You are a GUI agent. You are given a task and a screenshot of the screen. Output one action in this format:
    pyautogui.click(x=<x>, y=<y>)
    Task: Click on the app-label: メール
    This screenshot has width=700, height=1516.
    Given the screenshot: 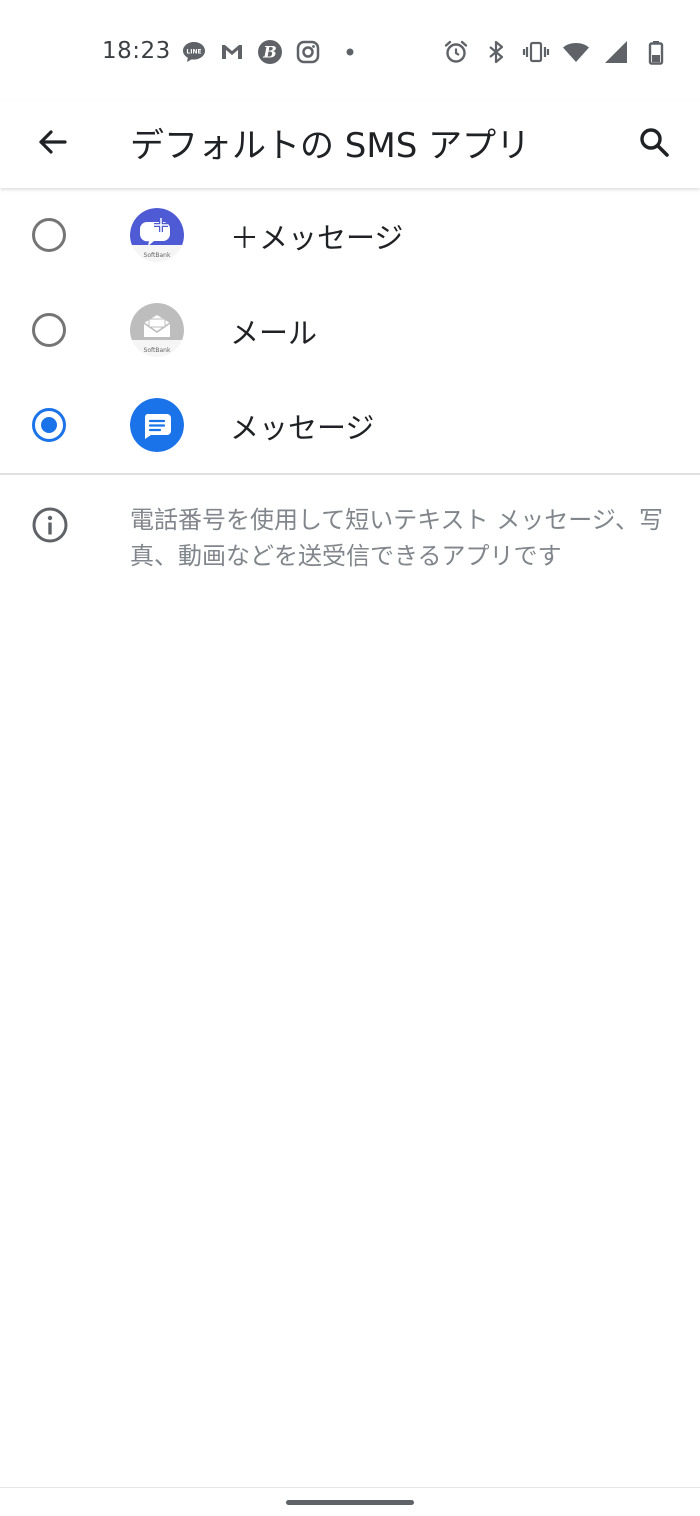 What is the action you would take?
    pyautogui.click(x=274, y=333)
    